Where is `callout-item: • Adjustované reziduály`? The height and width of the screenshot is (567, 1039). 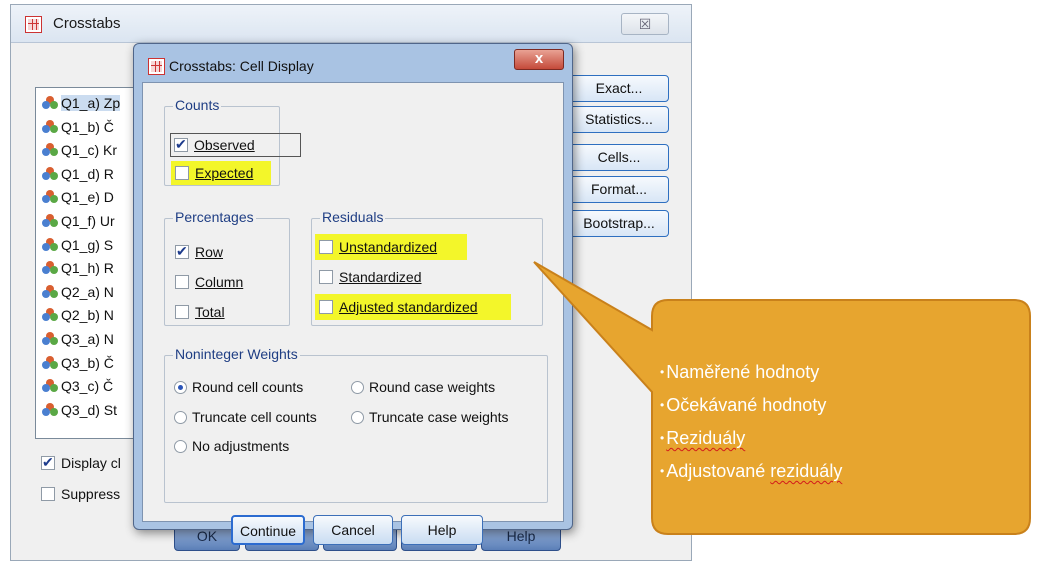 callout-item: • Adjustované reziduály is located at coordinates (751, 471).